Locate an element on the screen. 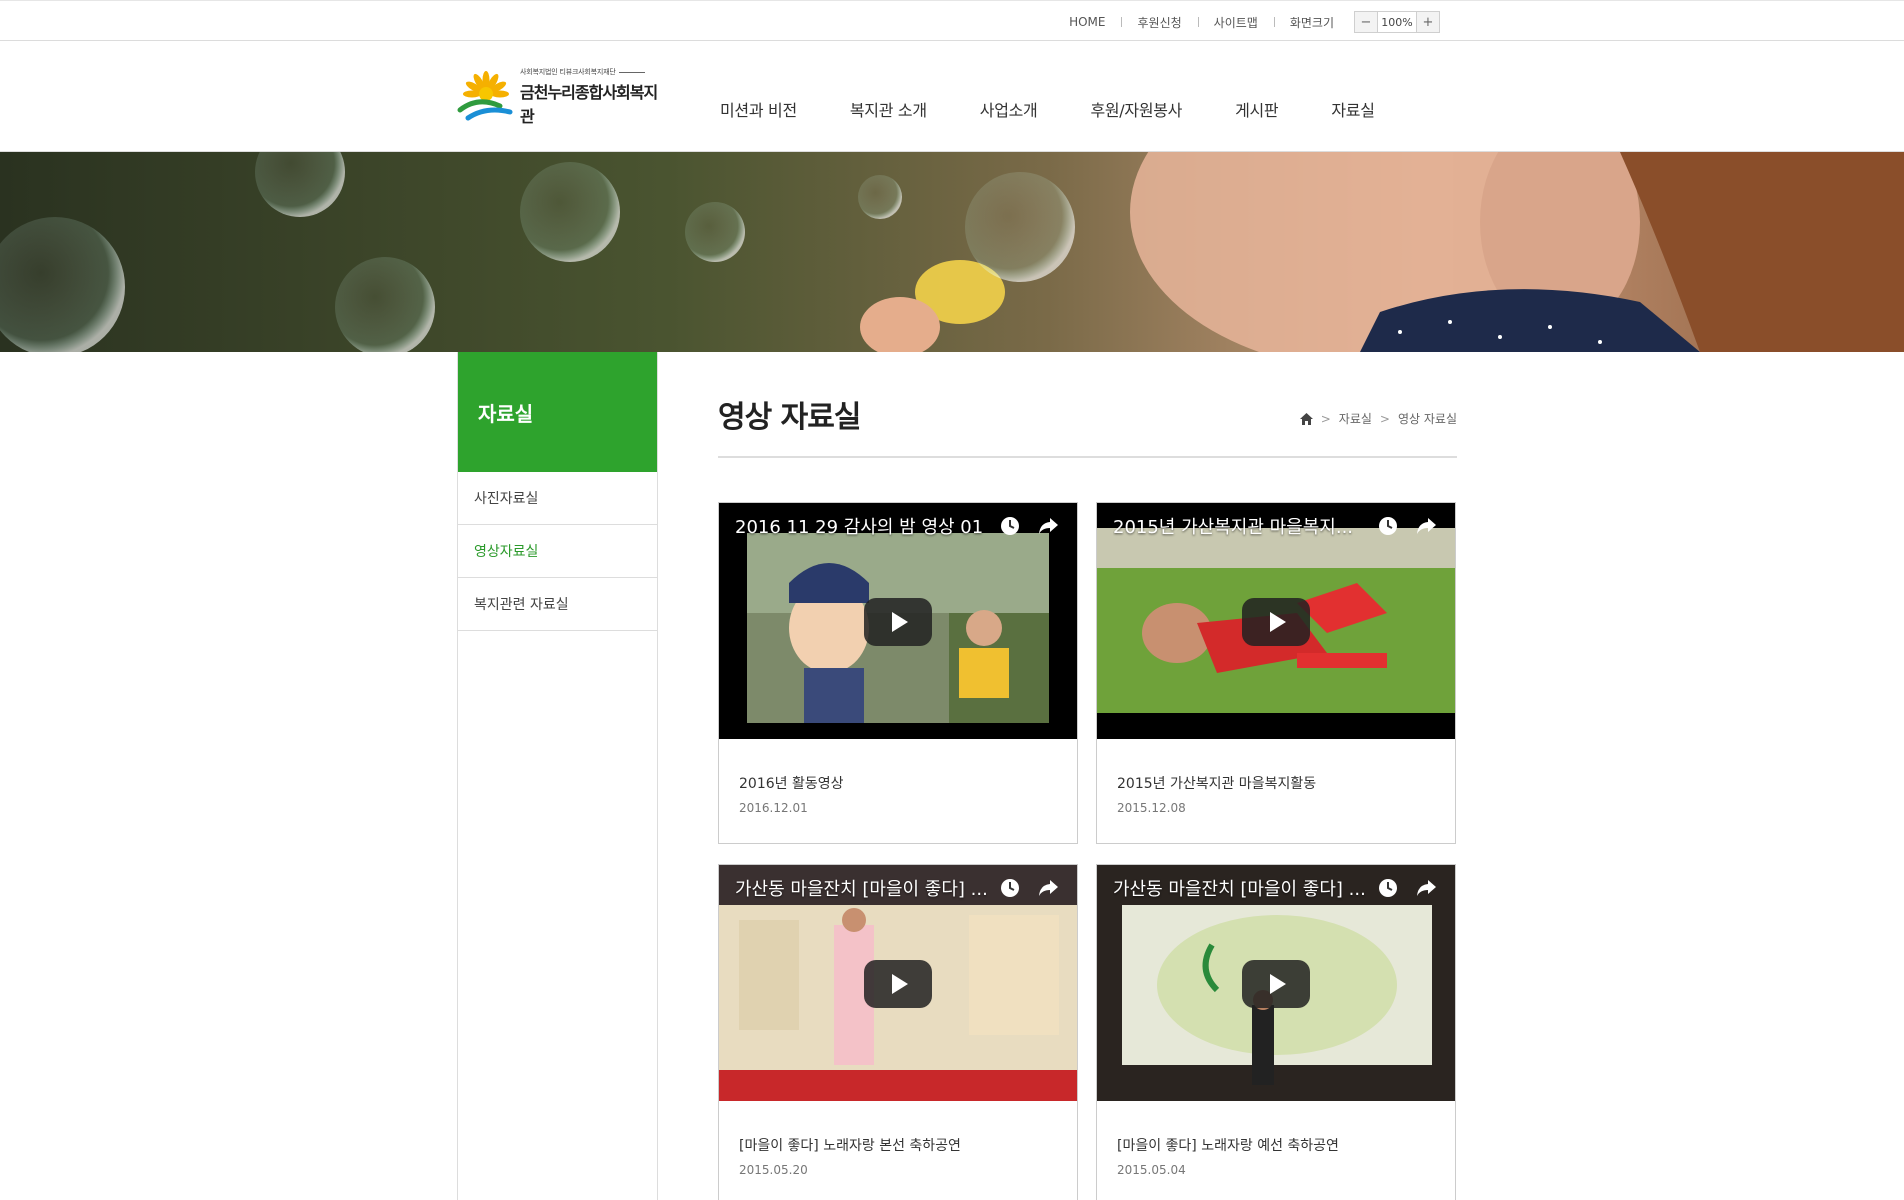 The image size is (1904, 1200). breadcrumb: > 자료실 > 영상 자료실 is located at coordinates (1378, 418).